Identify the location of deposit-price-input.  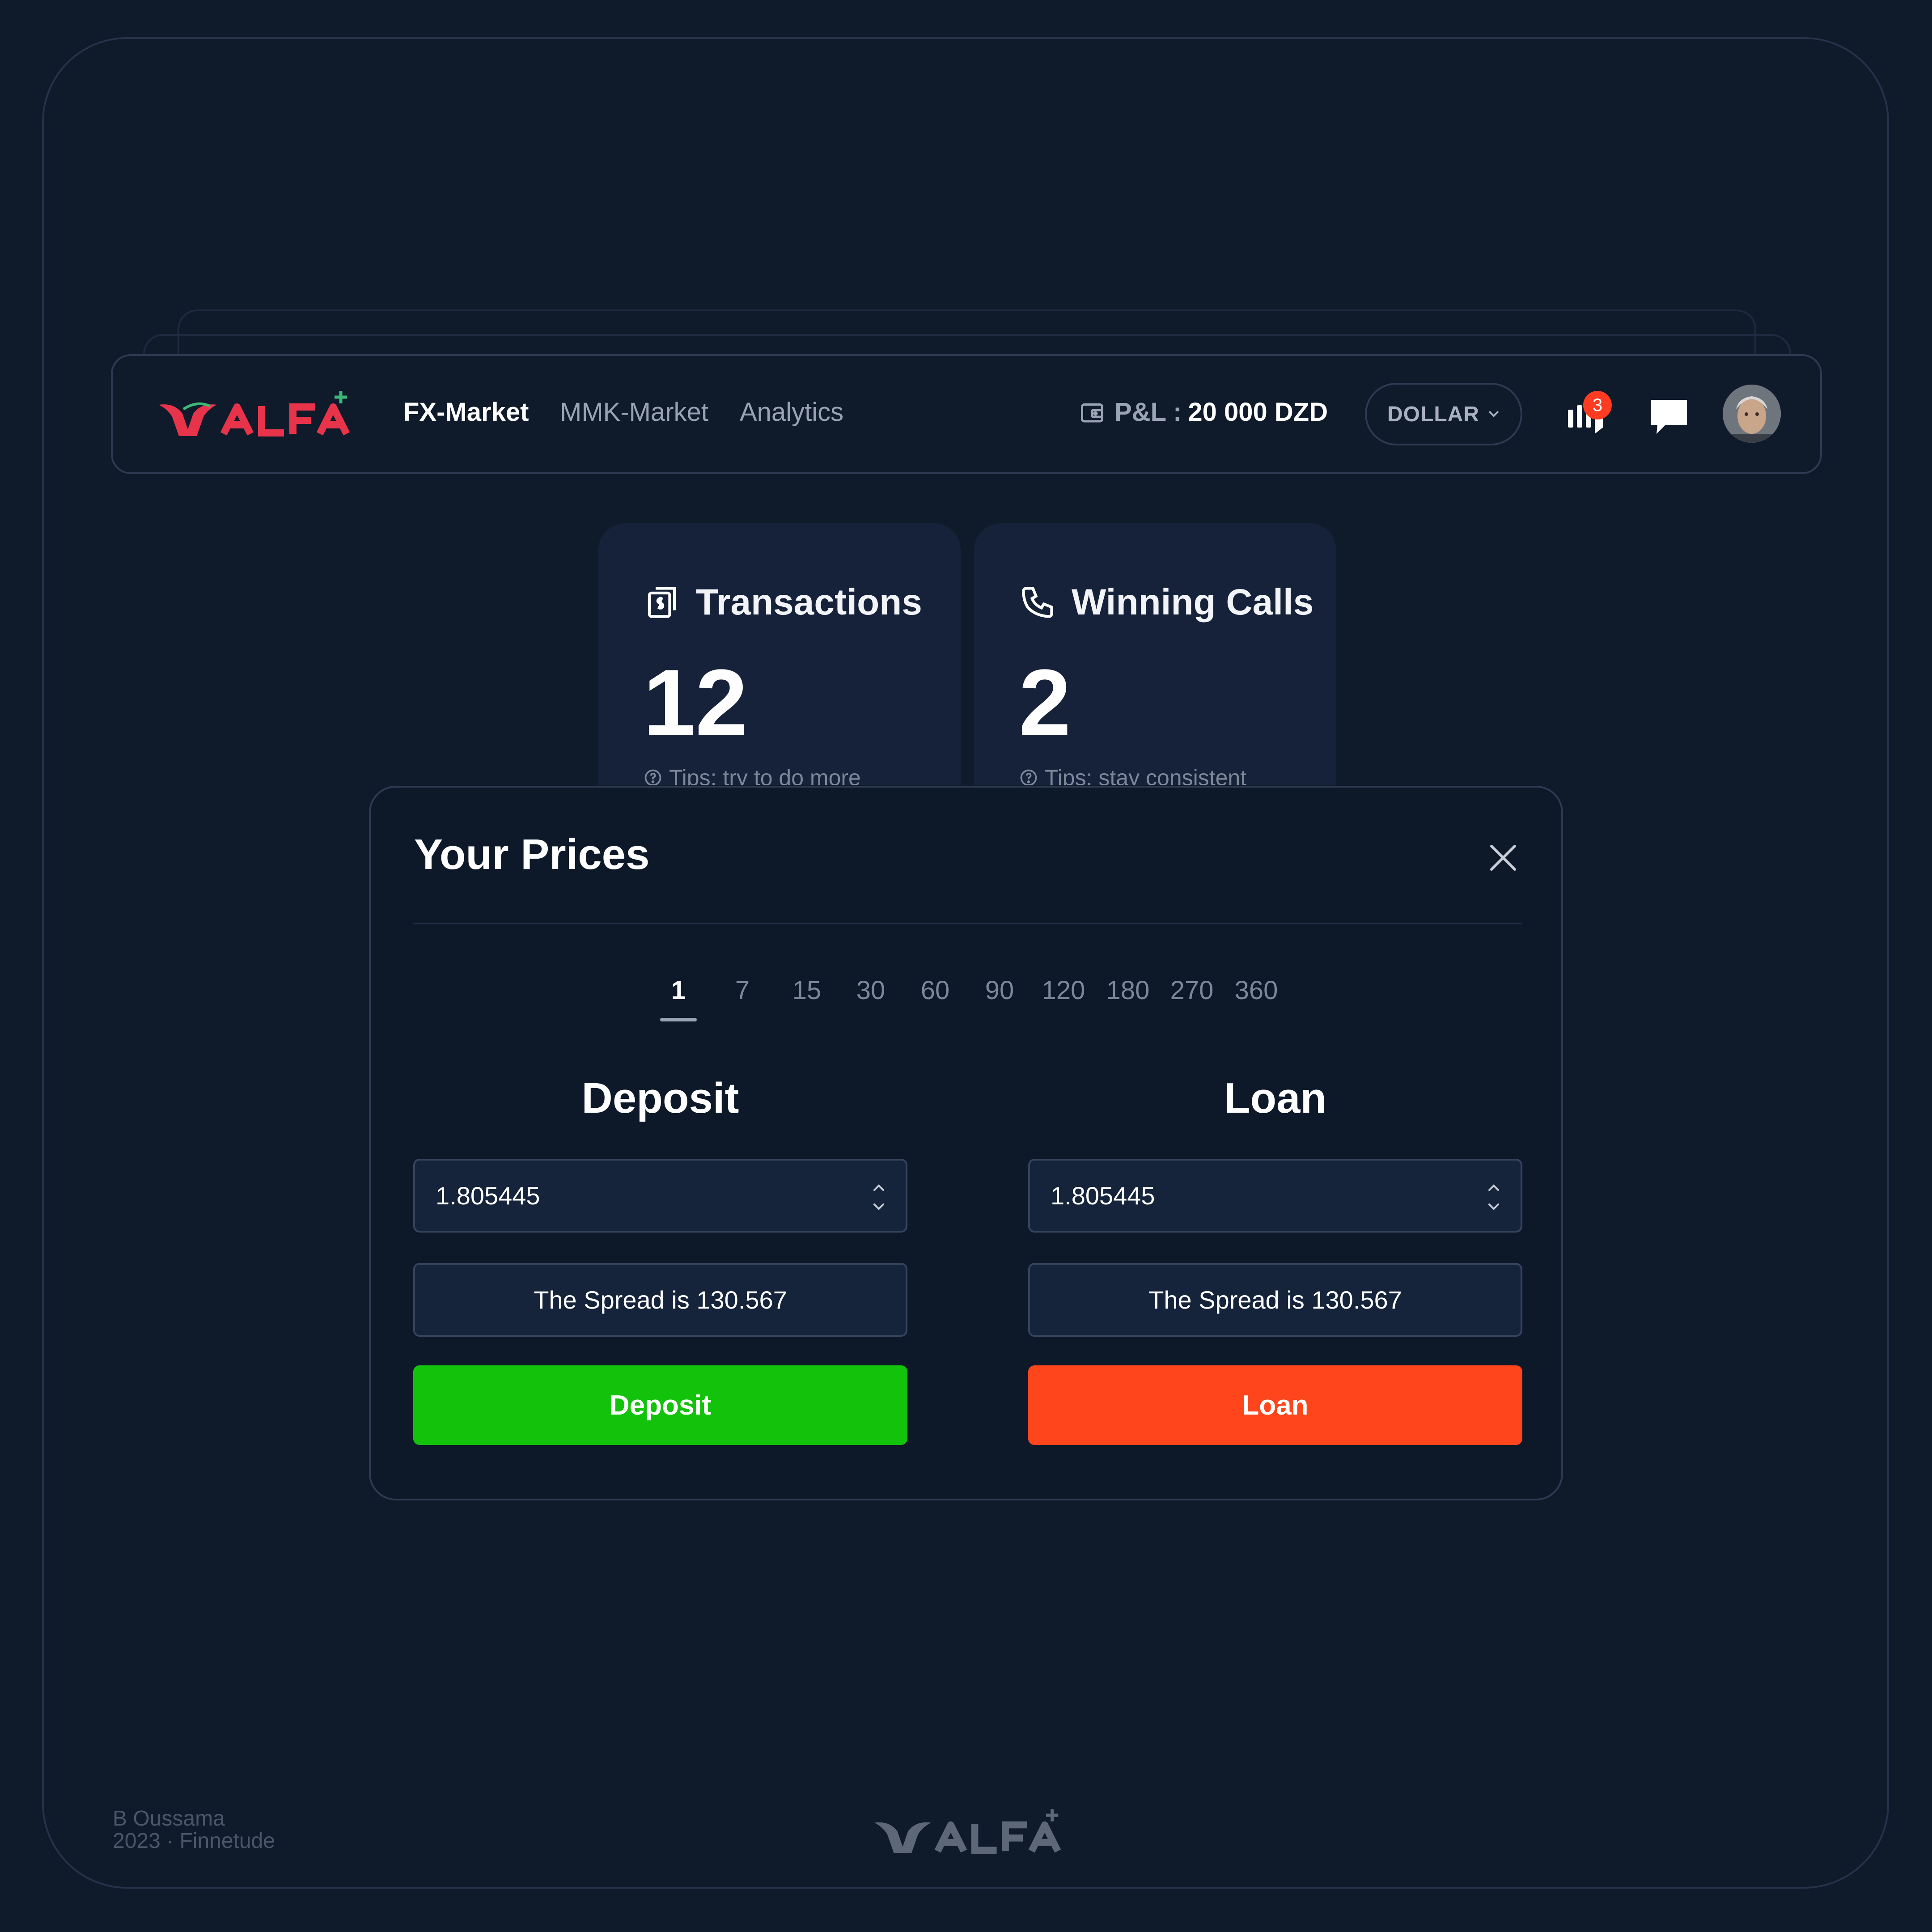
(660, 1196).